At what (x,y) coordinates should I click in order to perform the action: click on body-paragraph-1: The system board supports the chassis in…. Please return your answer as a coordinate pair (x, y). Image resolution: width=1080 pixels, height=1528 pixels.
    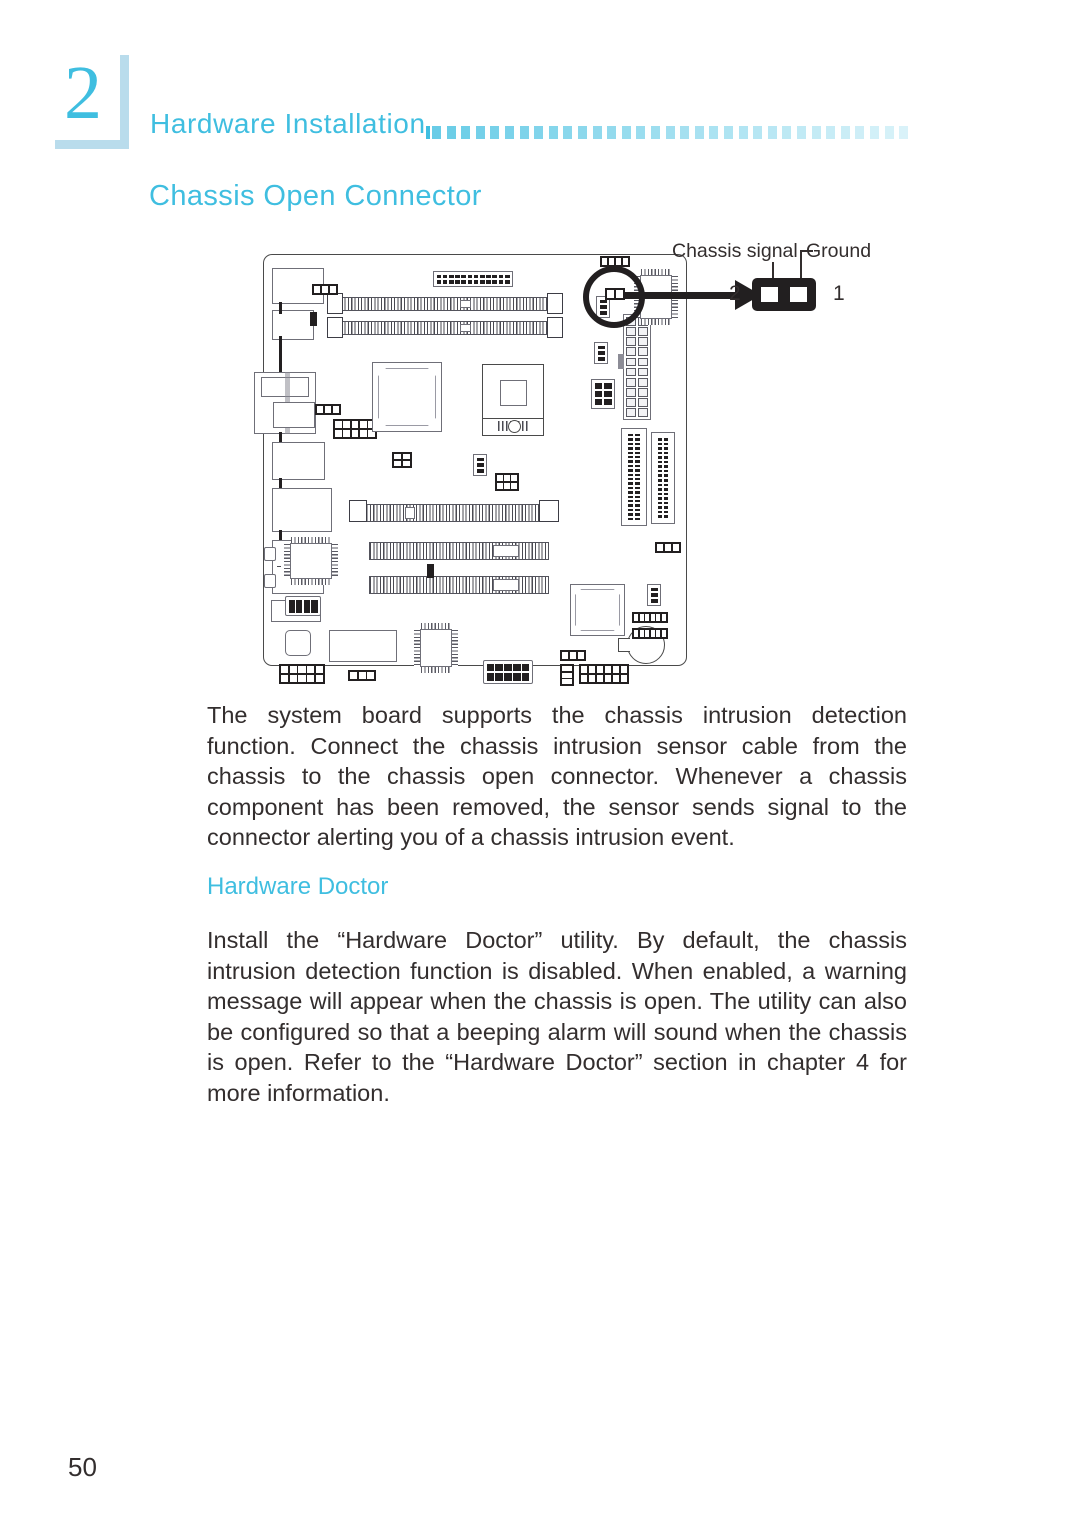
    Looking at the image, I should click on (557, 776).